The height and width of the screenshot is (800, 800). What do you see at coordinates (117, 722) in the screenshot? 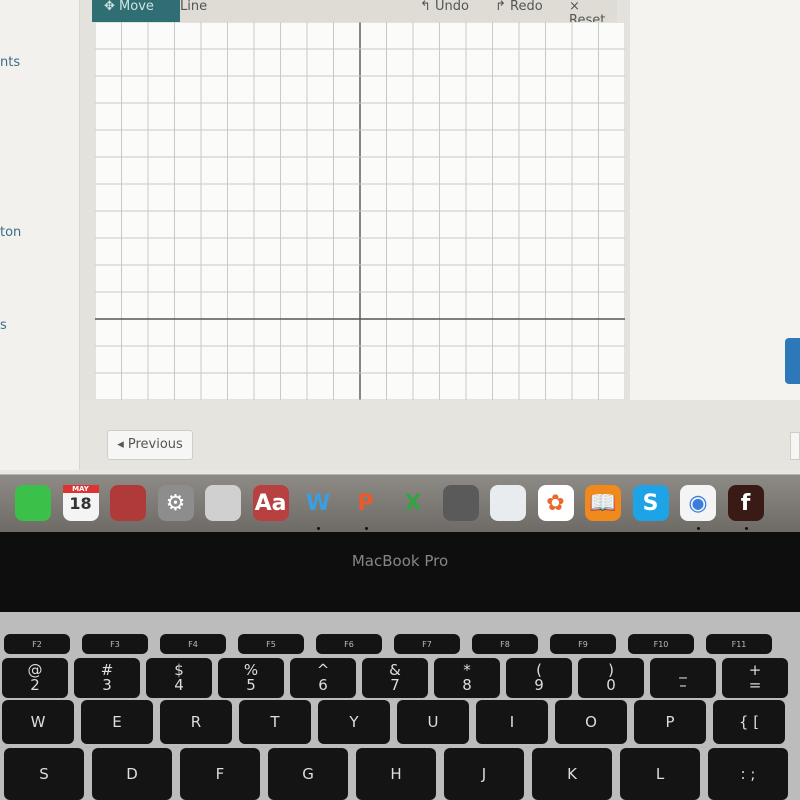
I see `letter-key: E` at bounding box center [117, 722].